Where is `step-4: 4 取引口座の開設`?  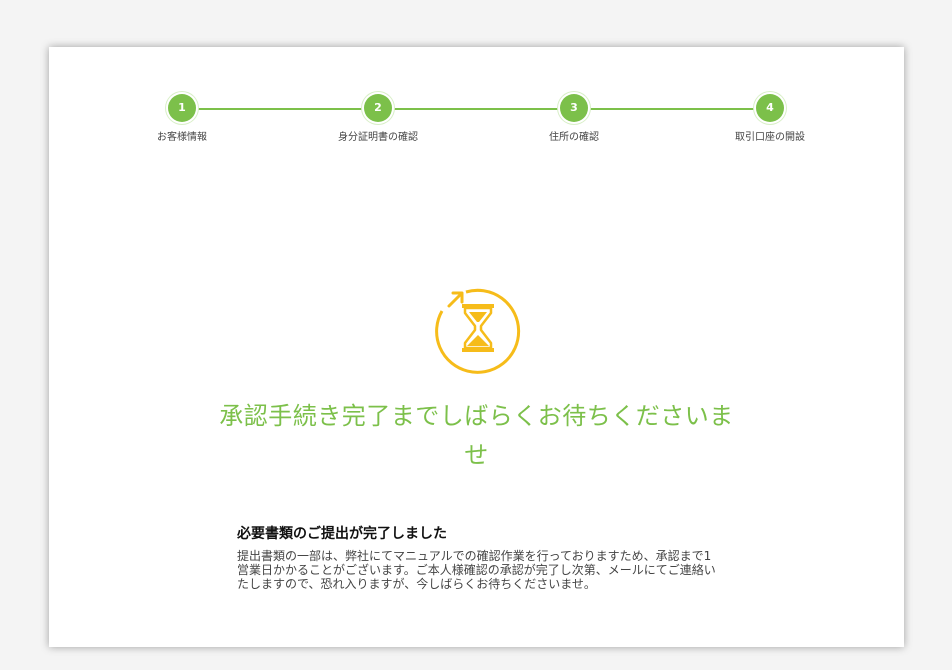
step-4: 4 取引口座の開設 is located at coordinates (770, 118).